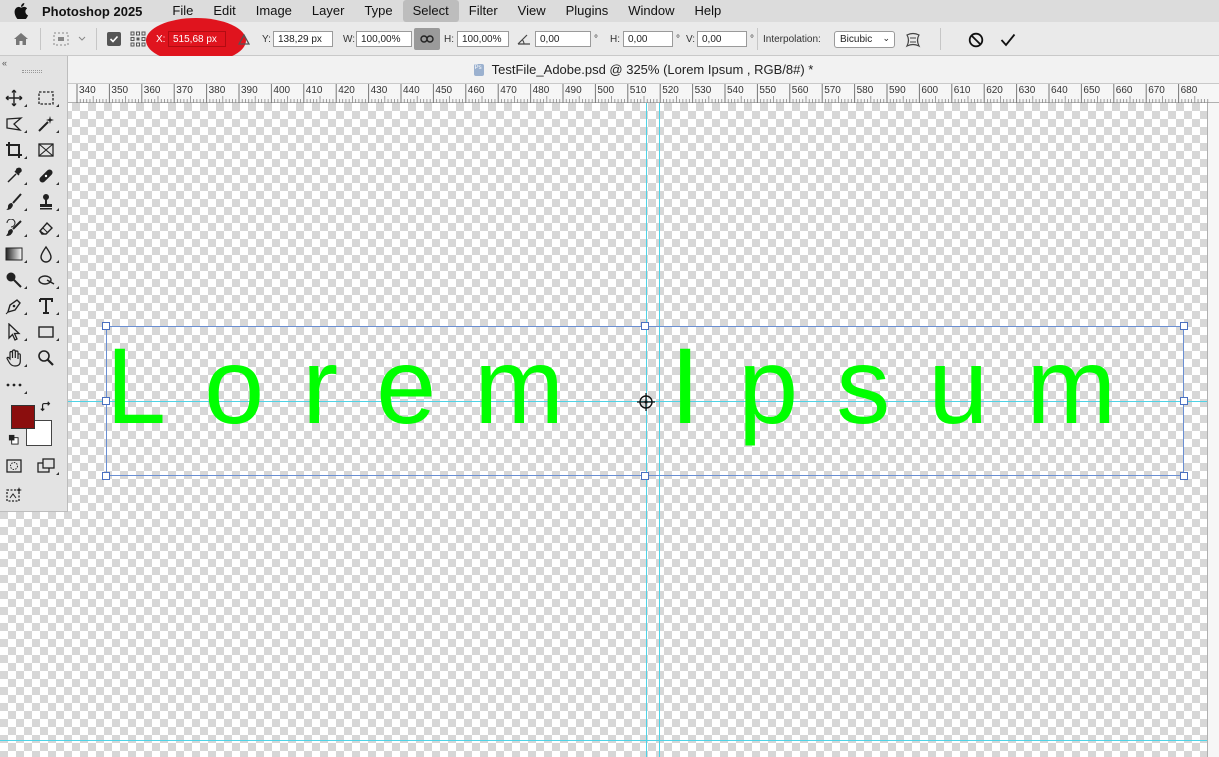 The width and height of the screenshot is (1219, 757). I want to click on rotate-angle-field, so click(563, 39).